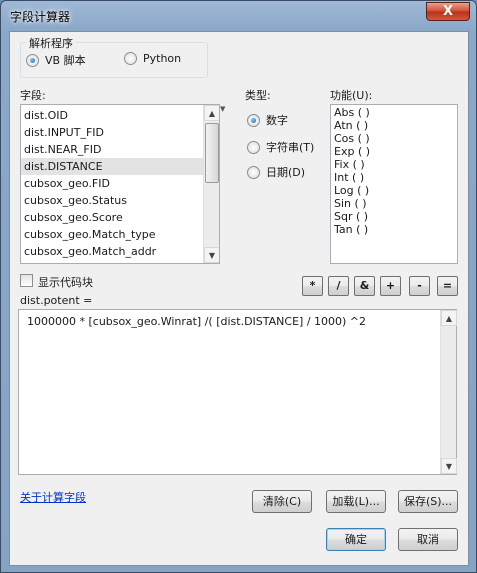 This screenshot has width=477, height=573. Describe the element at coordinates (56, 300) in the screenshot. I see `expression-label: dist.potent =` at that location.